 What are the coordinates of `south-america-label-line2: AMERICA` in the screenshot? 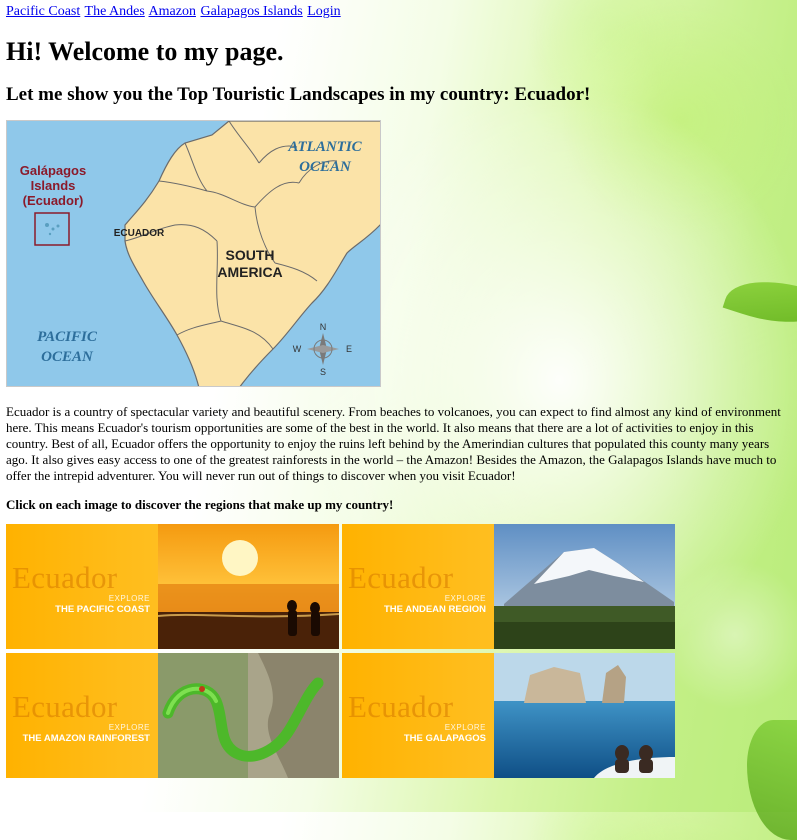 It's located at (249, 272).